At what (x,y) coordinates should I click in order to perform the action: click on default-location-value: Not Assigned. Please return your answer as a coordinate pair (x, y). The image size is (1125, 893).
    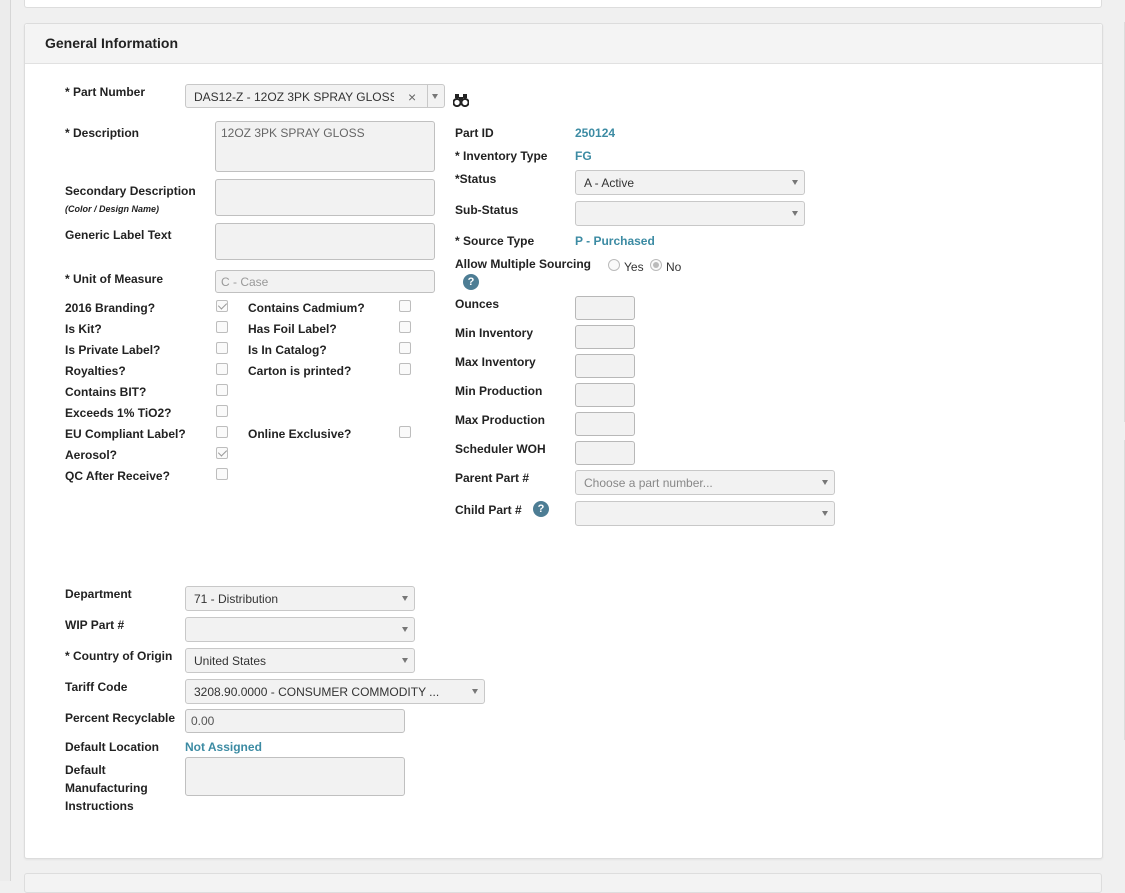
    Looking at the image, I should click on (223, 747).